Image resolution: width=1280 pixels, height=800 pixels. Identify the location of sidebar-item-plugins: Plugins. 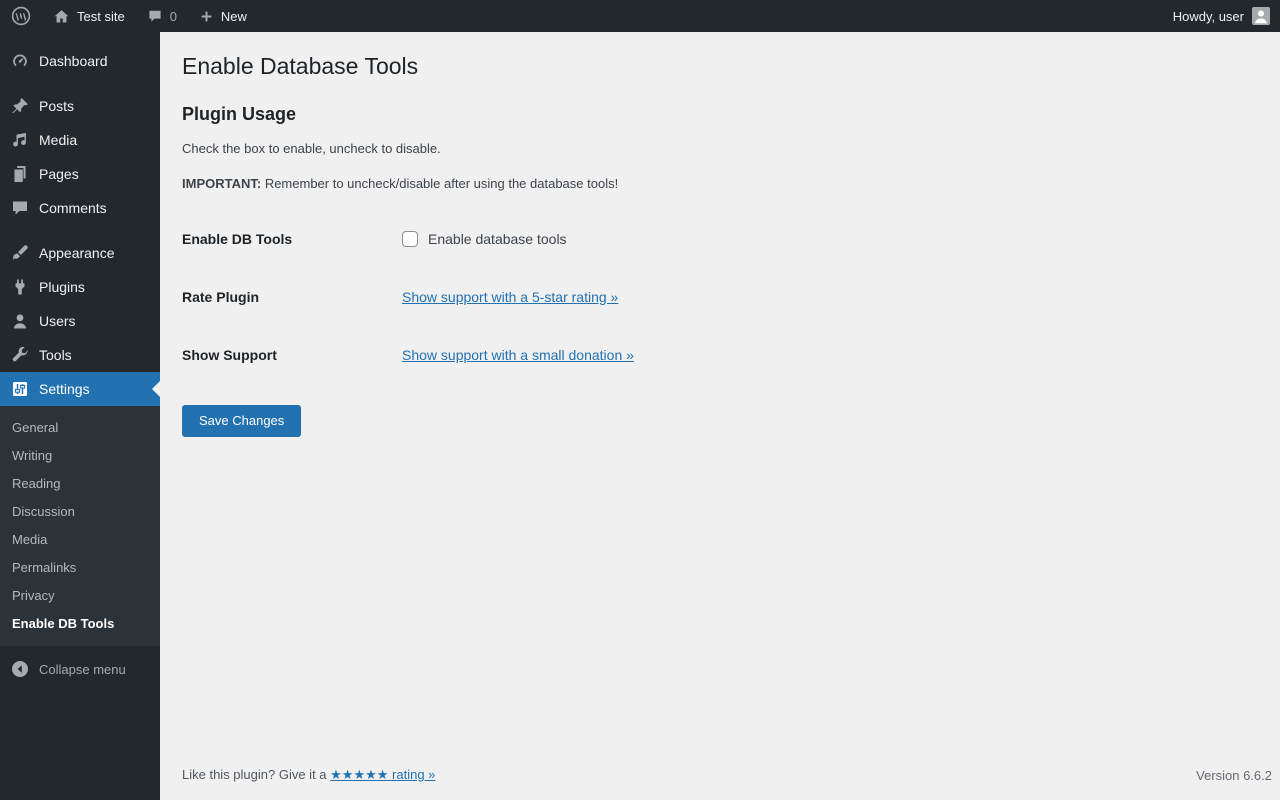
(80, 287).